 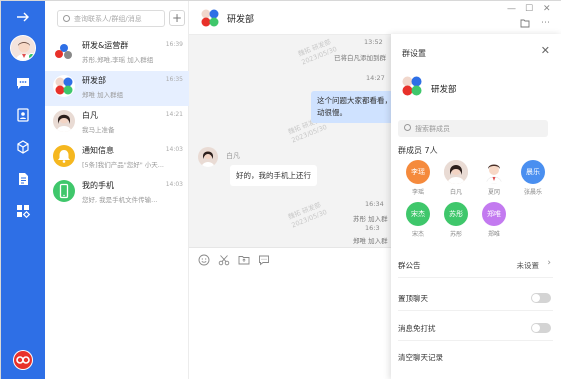 What do you see at coordinates (547, 9) in the screenshot?
I see `close-window-icon: ✕` at bounding box center [547, 9].